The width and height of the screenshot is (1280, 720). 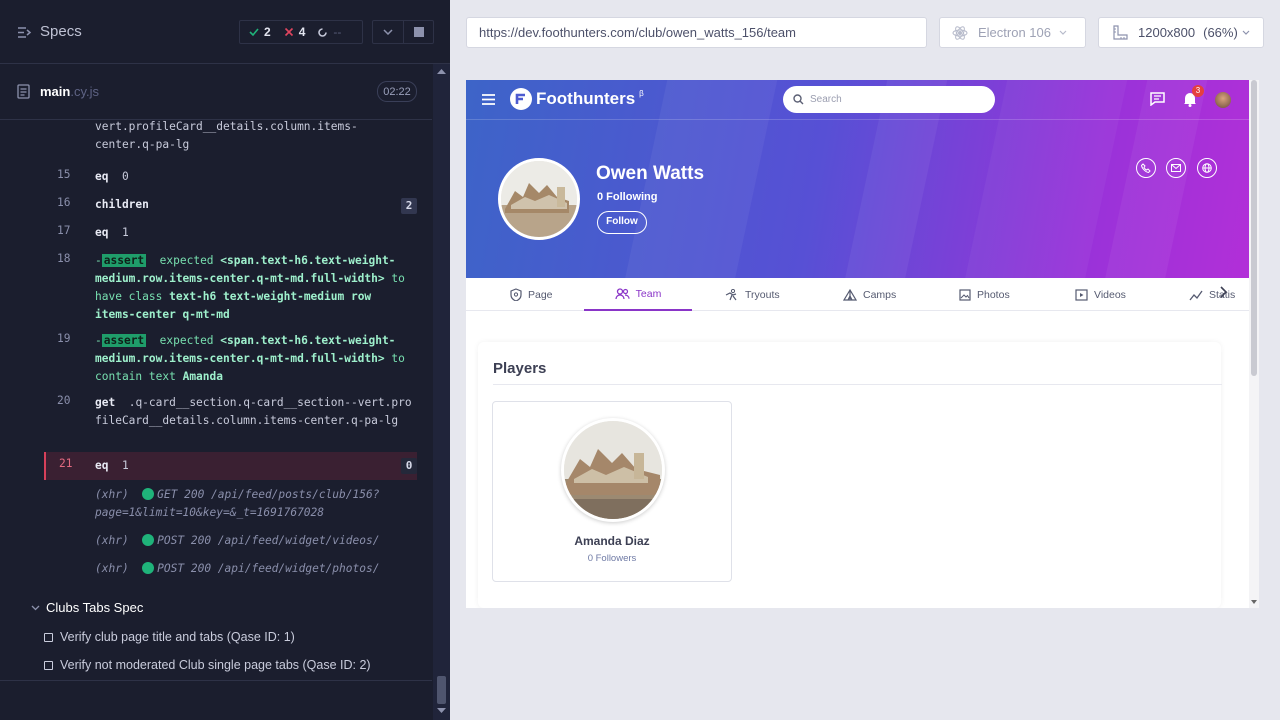 I want to click on notification-badge: 3, so click(x=1198, y=91).